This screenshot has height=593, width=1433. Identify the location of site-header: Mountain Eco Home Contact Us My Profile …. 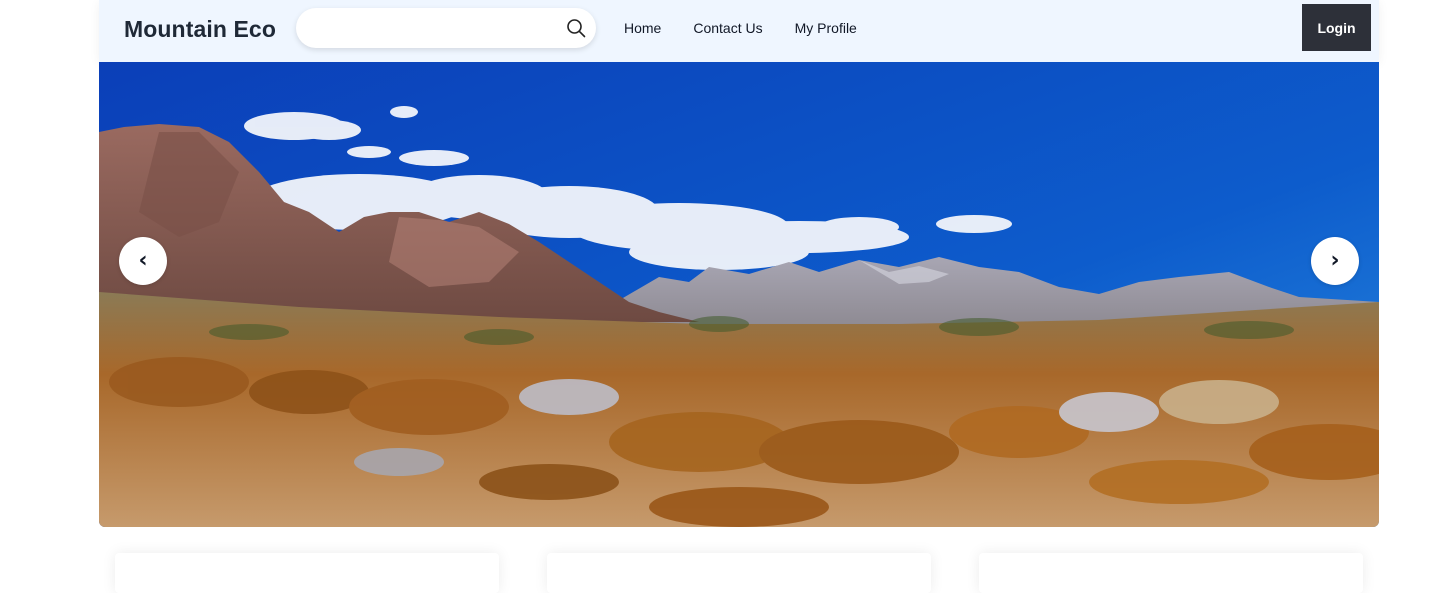
(739, 31).